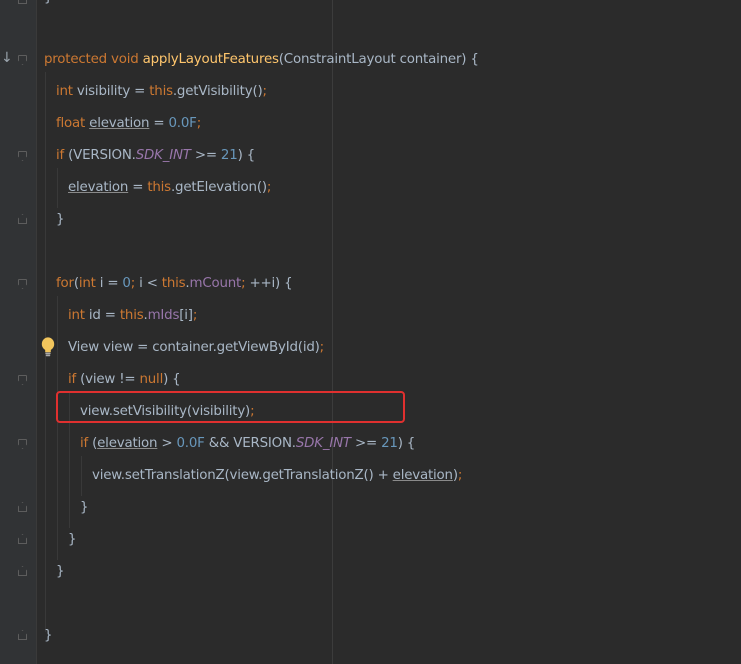 This screenshot has height=664, width=741. I want to click on code-token: ++i) {, so click(271, 283).